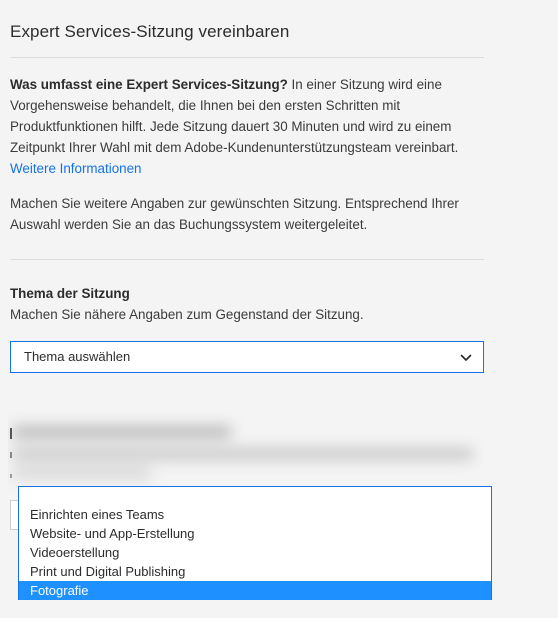 The image size is (558, 618). What do you see at coordinates (255, 571) in the screenshot?
I see `dropdown-option: Print und Digital Publishing` at bounding box center [255, 571].